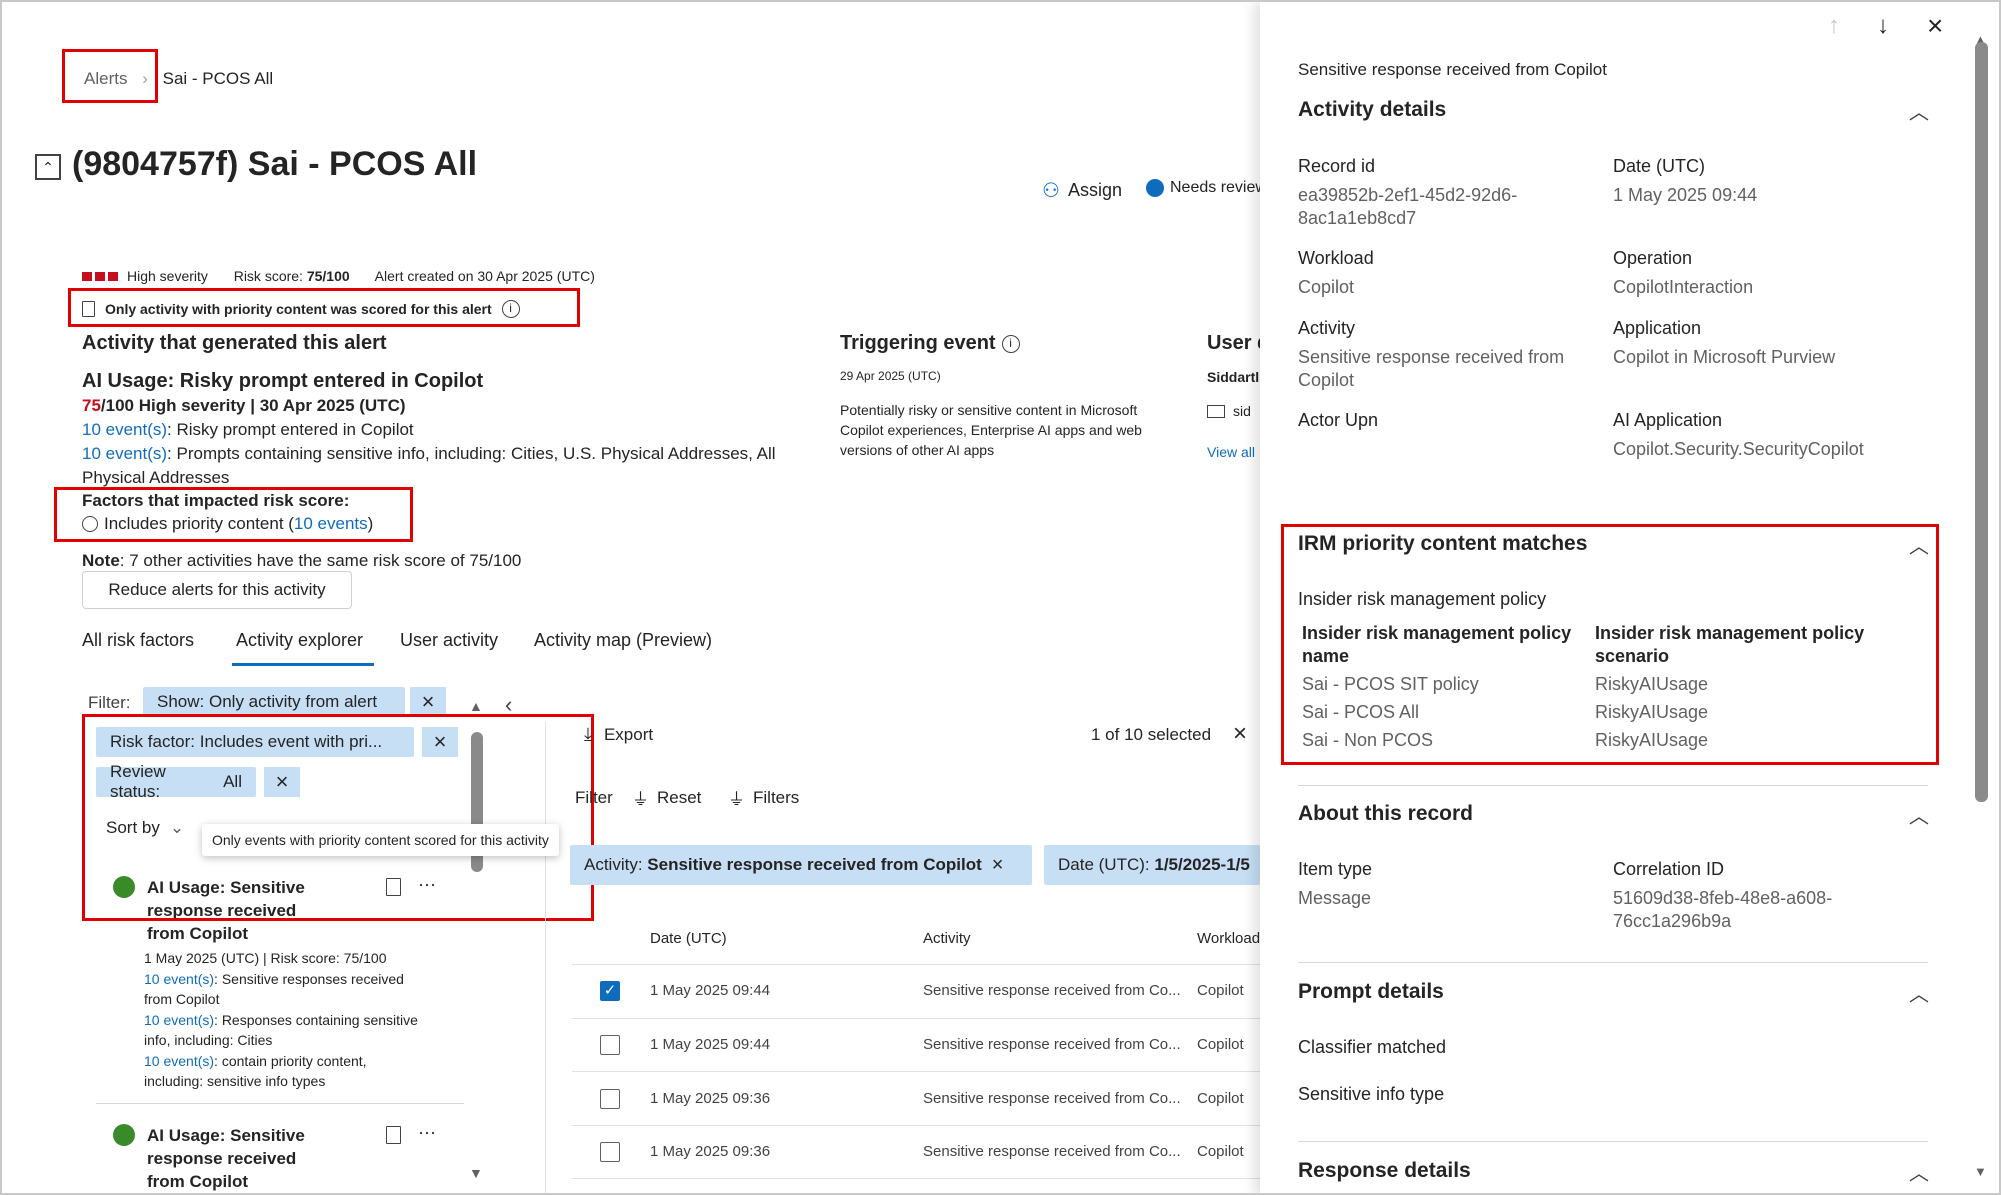  What do you see at coordinates (222, 910) in the screenshot?
I see `card-title-line: response received` at bounding box center [222, 910].